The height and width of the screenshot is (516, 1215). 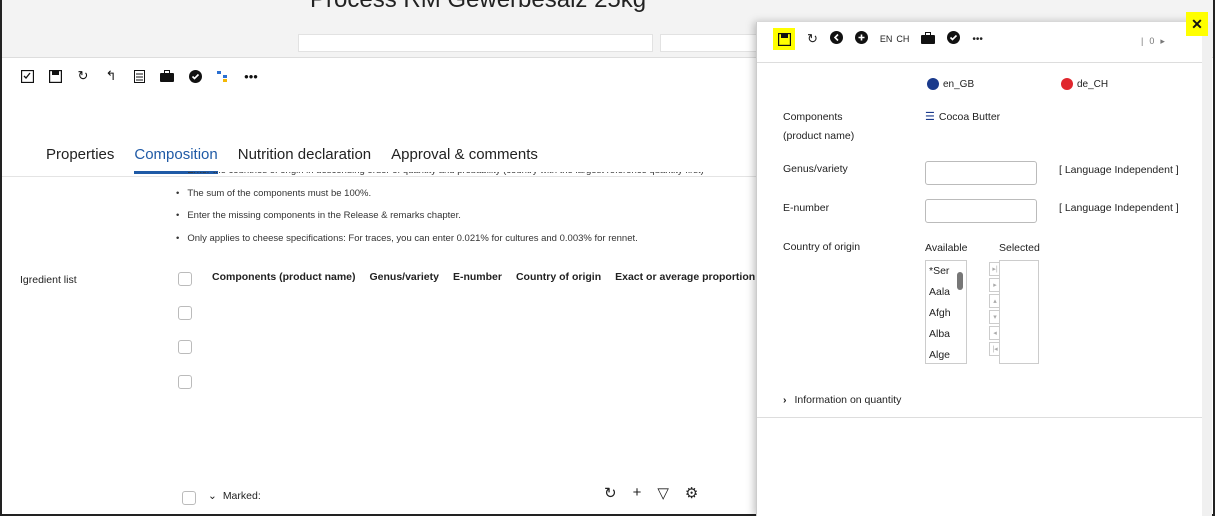 What do you see at coordinates (1019, 312) in the screenshot?
I see `selected-list` at bounding box center [1019, 312].